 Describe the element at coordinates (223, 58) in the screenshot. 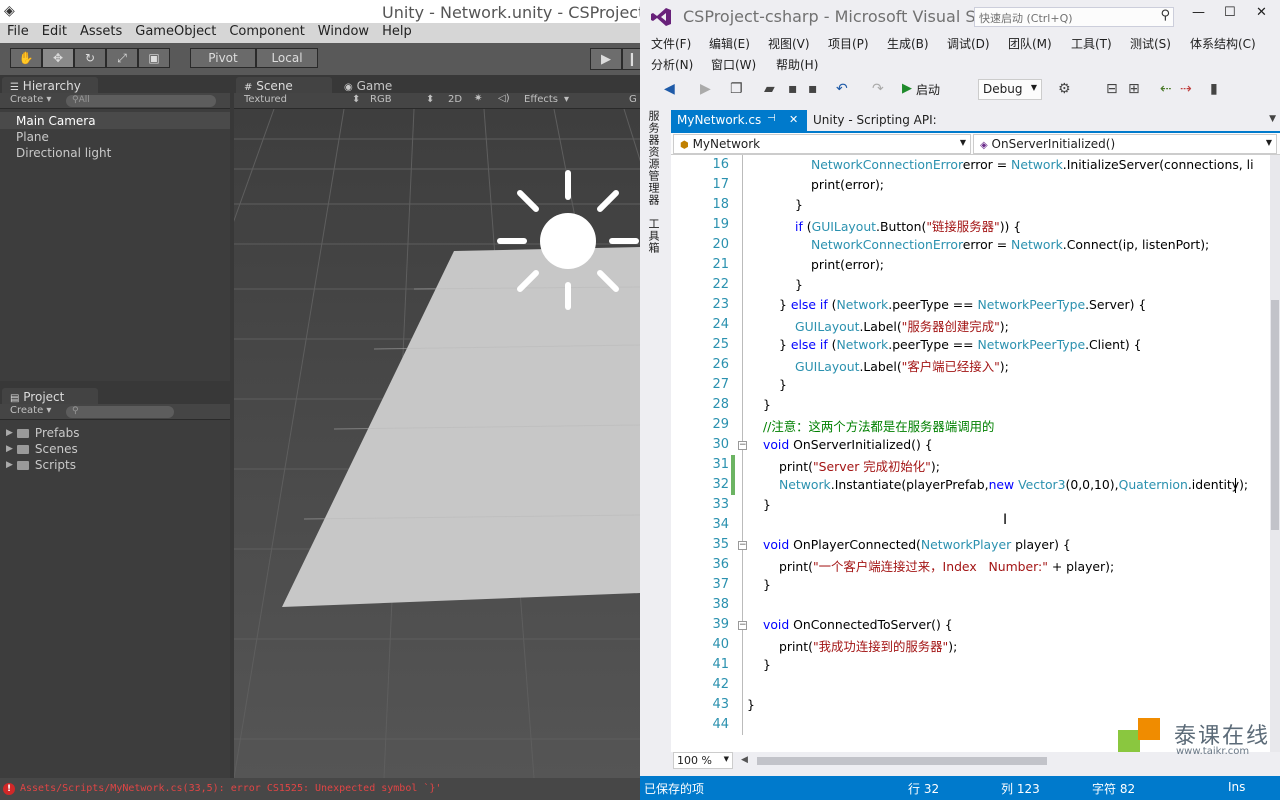

I see `pivot-toggle: Pivot` at that location.